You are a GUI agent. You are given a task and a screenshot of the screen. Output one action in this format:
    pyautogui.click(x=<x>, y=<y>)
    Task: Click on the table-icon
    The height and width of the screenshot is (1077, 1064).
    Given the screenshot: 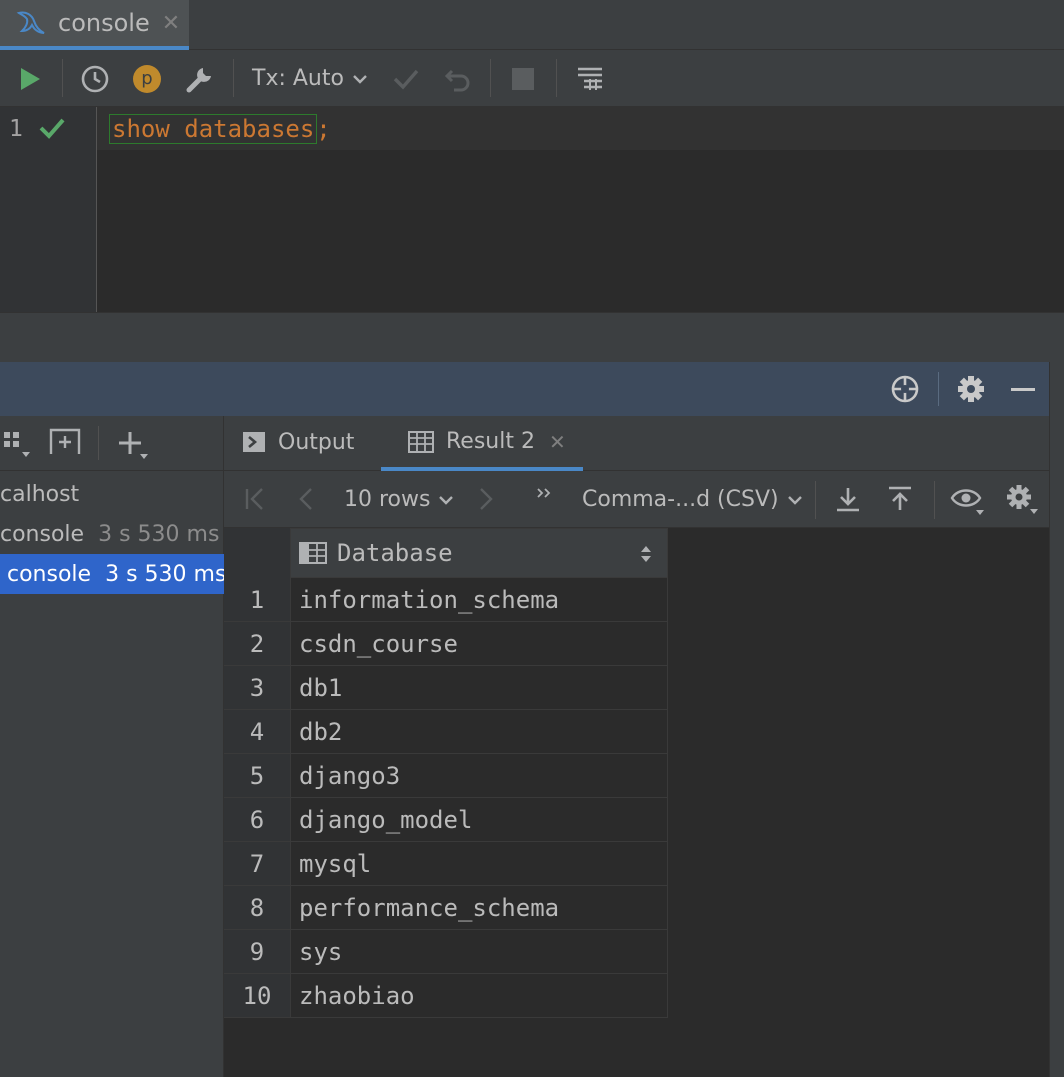 What is the action you would take?
    pyautogui.click(x=421, y=441)
    